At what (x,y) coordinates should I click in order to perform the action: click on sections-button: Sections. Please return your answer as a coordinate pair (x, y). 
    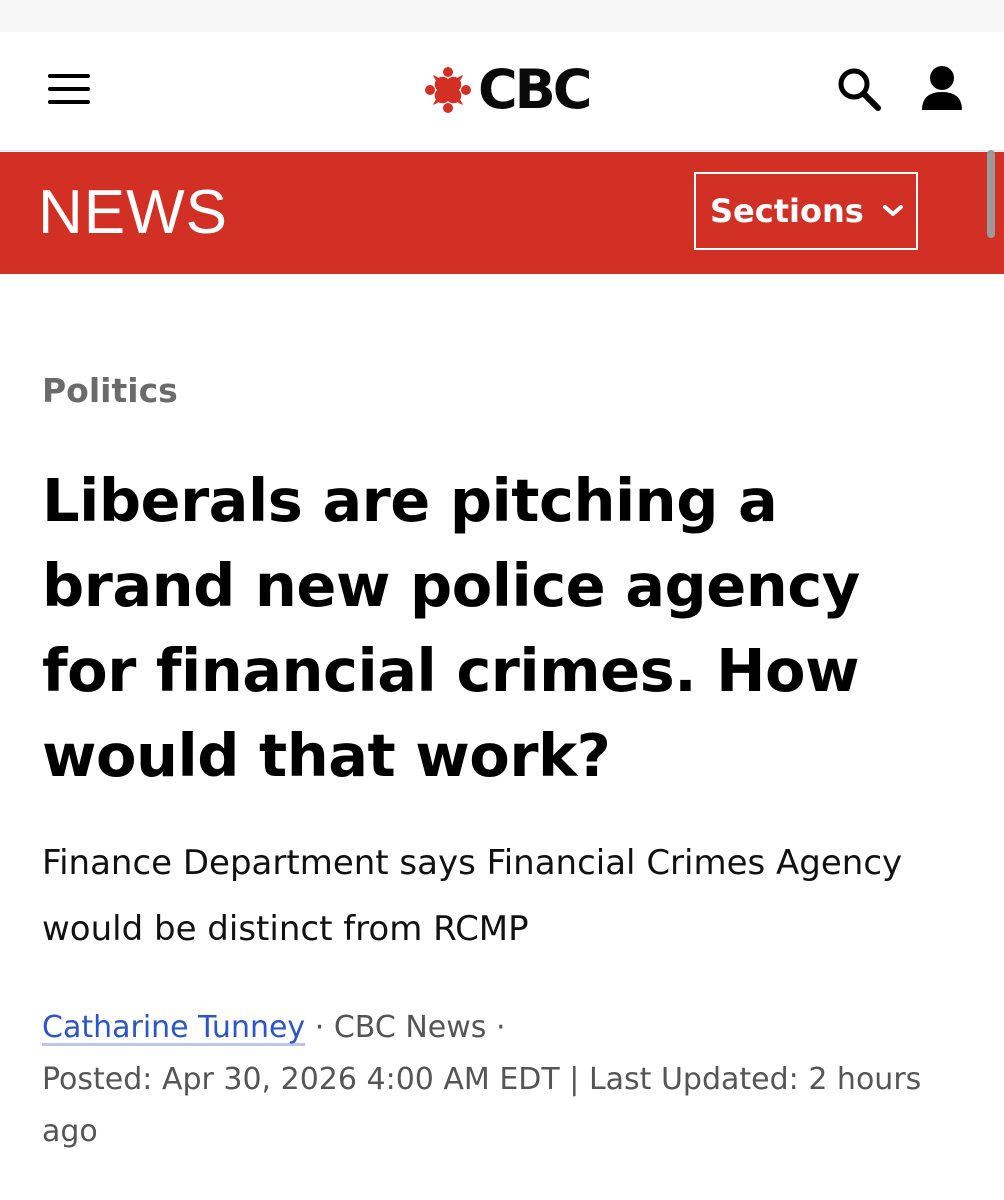
    Looking at the image, I should click on (806, 211).